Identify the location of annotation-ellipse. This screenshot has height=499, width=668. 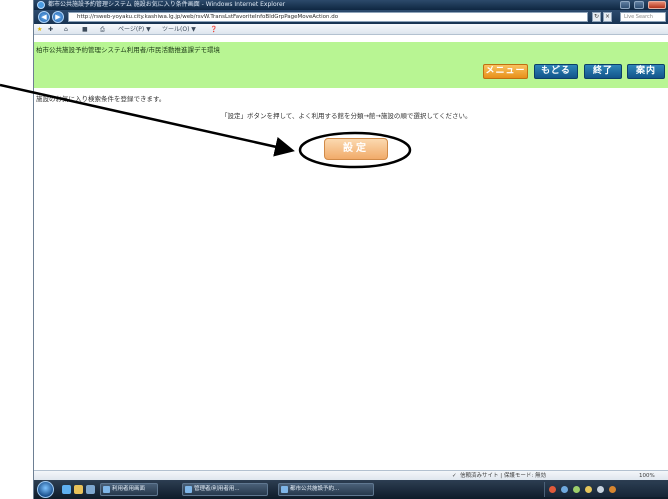
(355, 150).